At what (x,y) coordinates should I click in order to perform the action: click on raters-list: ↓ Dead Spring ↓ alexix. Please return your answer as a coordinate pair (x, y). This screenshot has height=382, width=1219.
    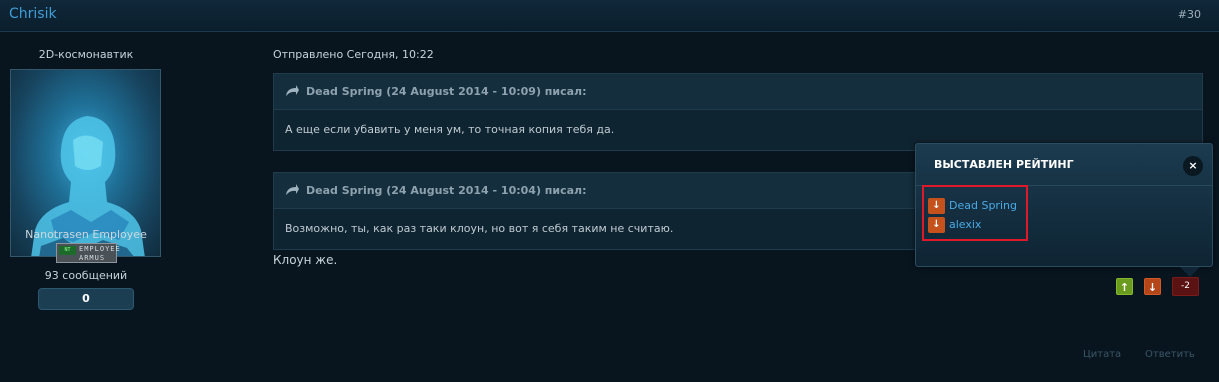
    Looking at the image, I should click on (975, 213).